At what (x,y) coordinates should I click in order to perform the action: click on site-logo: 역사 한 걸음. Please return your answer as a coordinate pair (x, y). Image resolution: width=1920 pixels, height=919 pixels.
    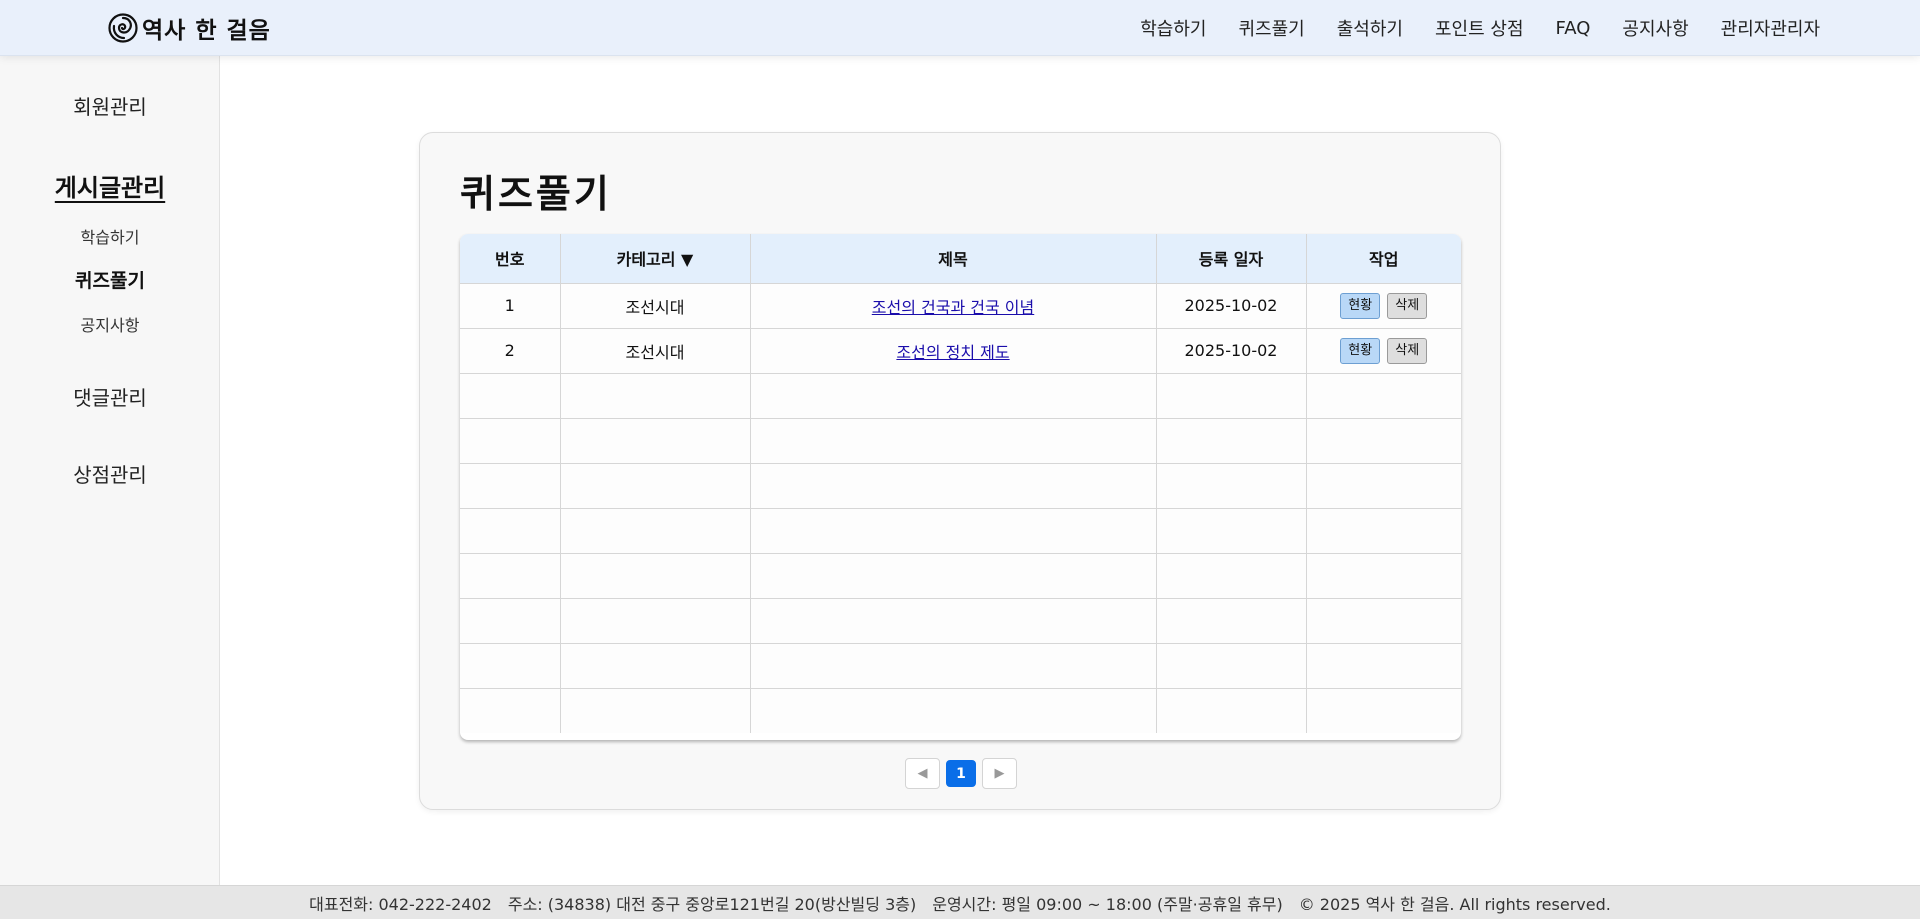
    Looking at the image, I should click on (189, 28).